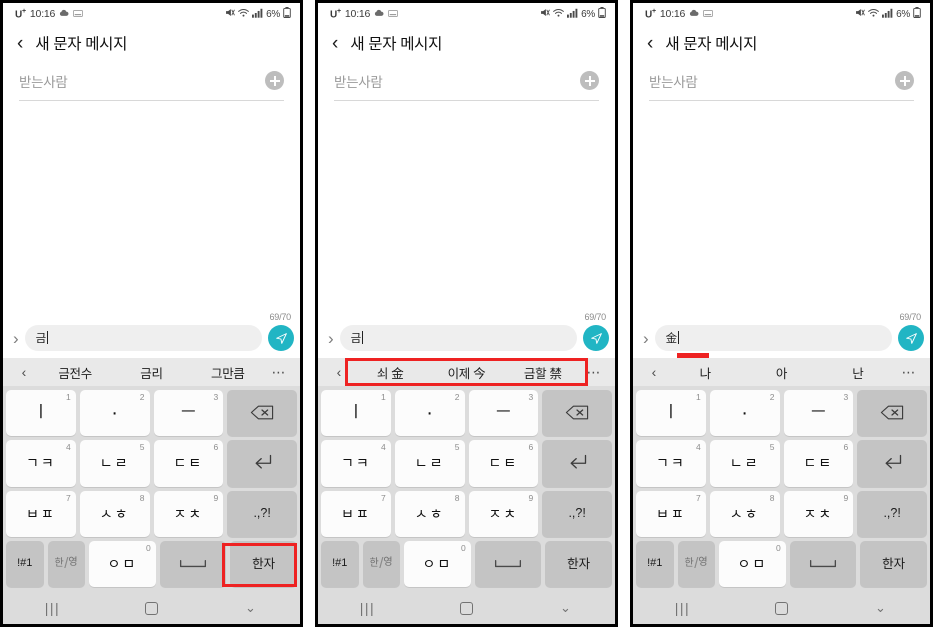 This screenshot has height=627, width=933. I want to click on suggestion-item: 금전수, so click(75, 372).